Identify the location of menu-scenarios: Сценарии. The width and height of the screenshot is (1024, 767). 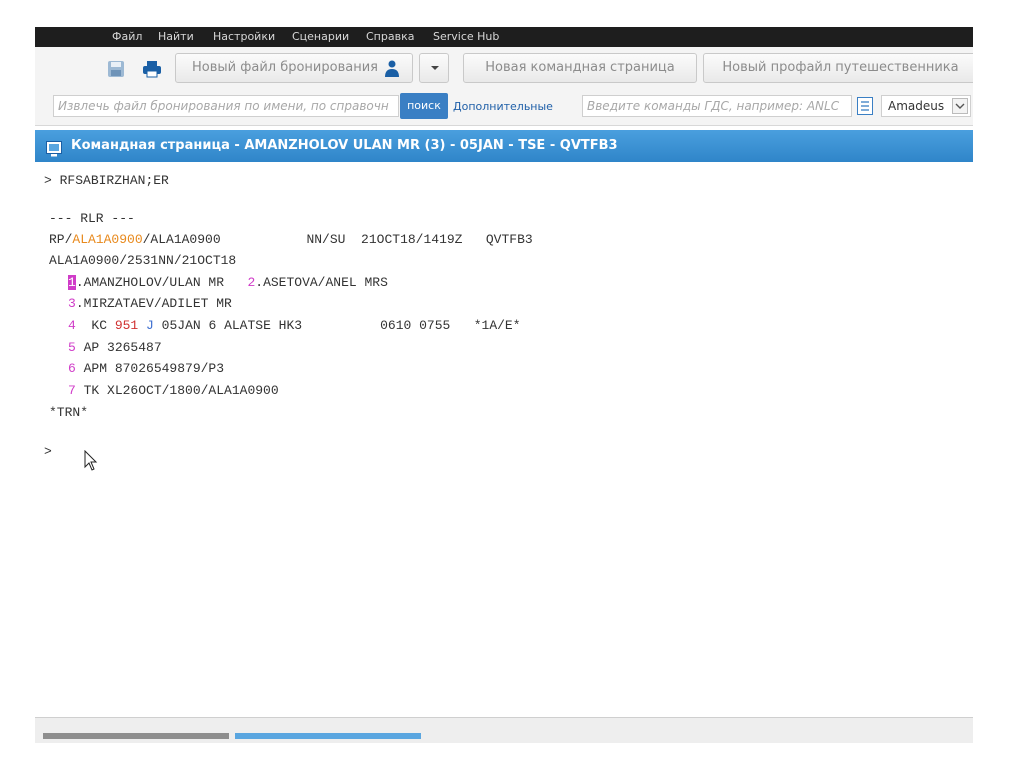
(320, 36).